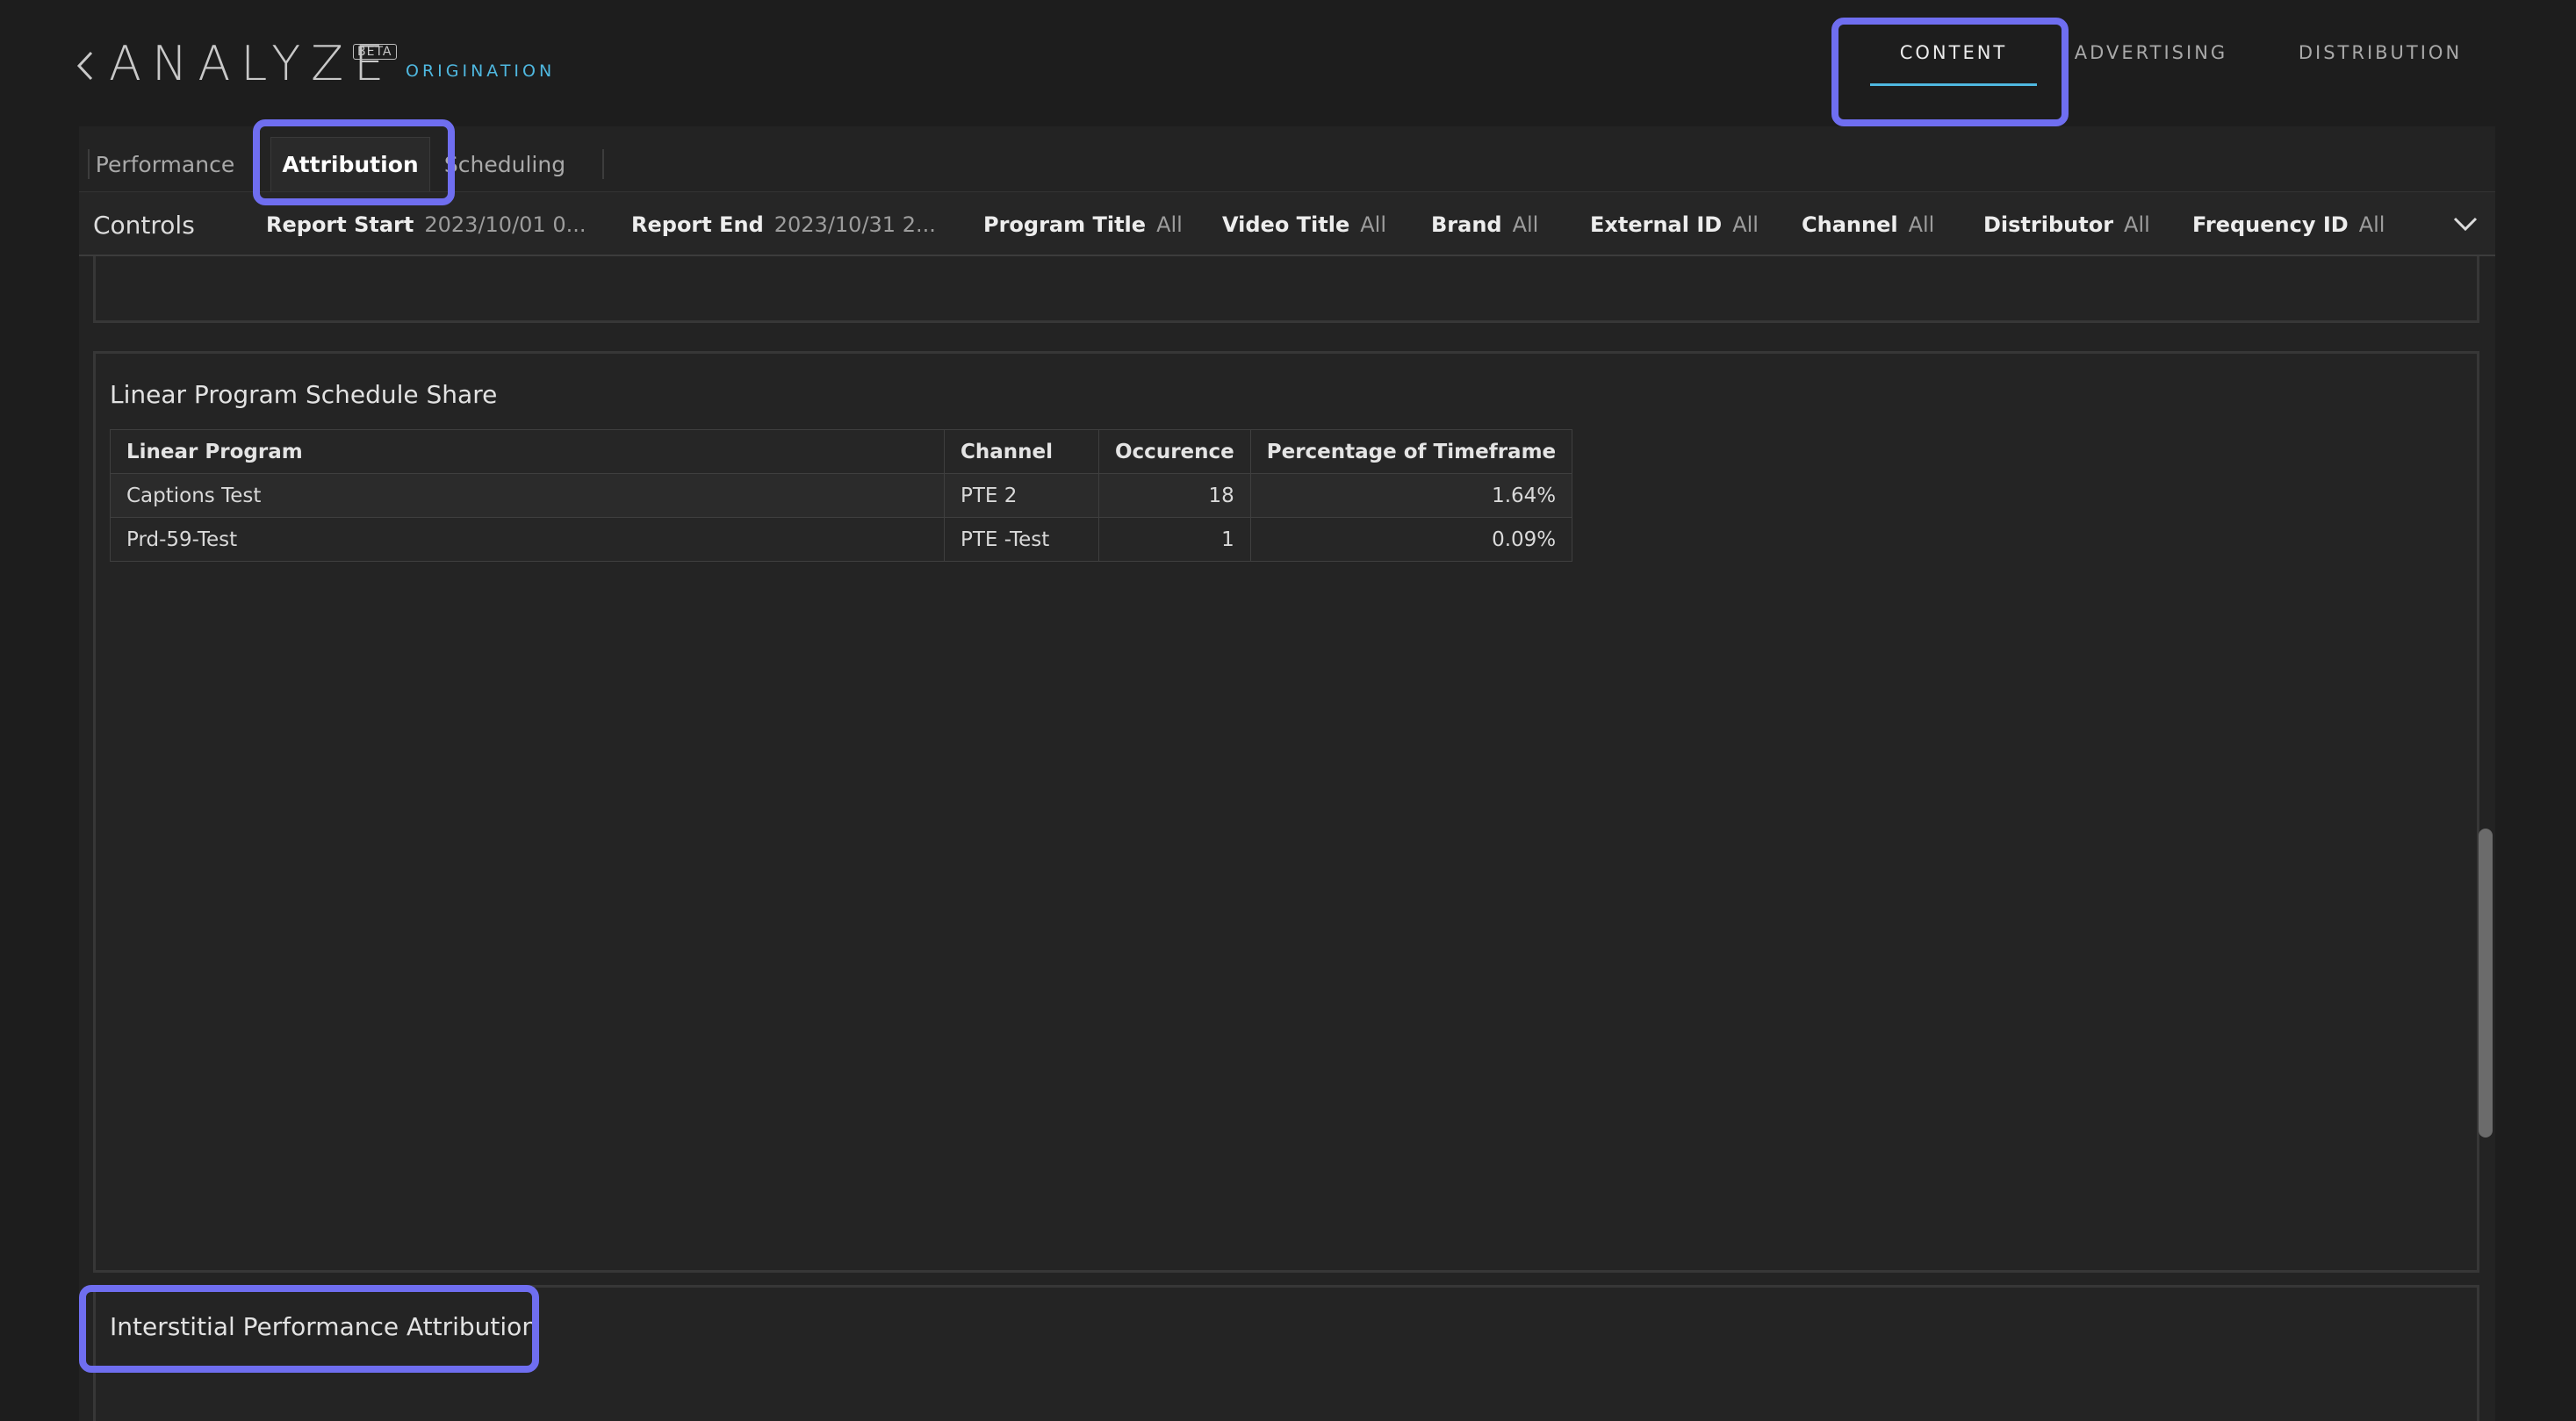 The width and height of the screenshot is (2576, 1421). Describe the element at coordinates (481, 71) in the screenshot. I see `brand-subtitle: ORIGINATION` at that location.